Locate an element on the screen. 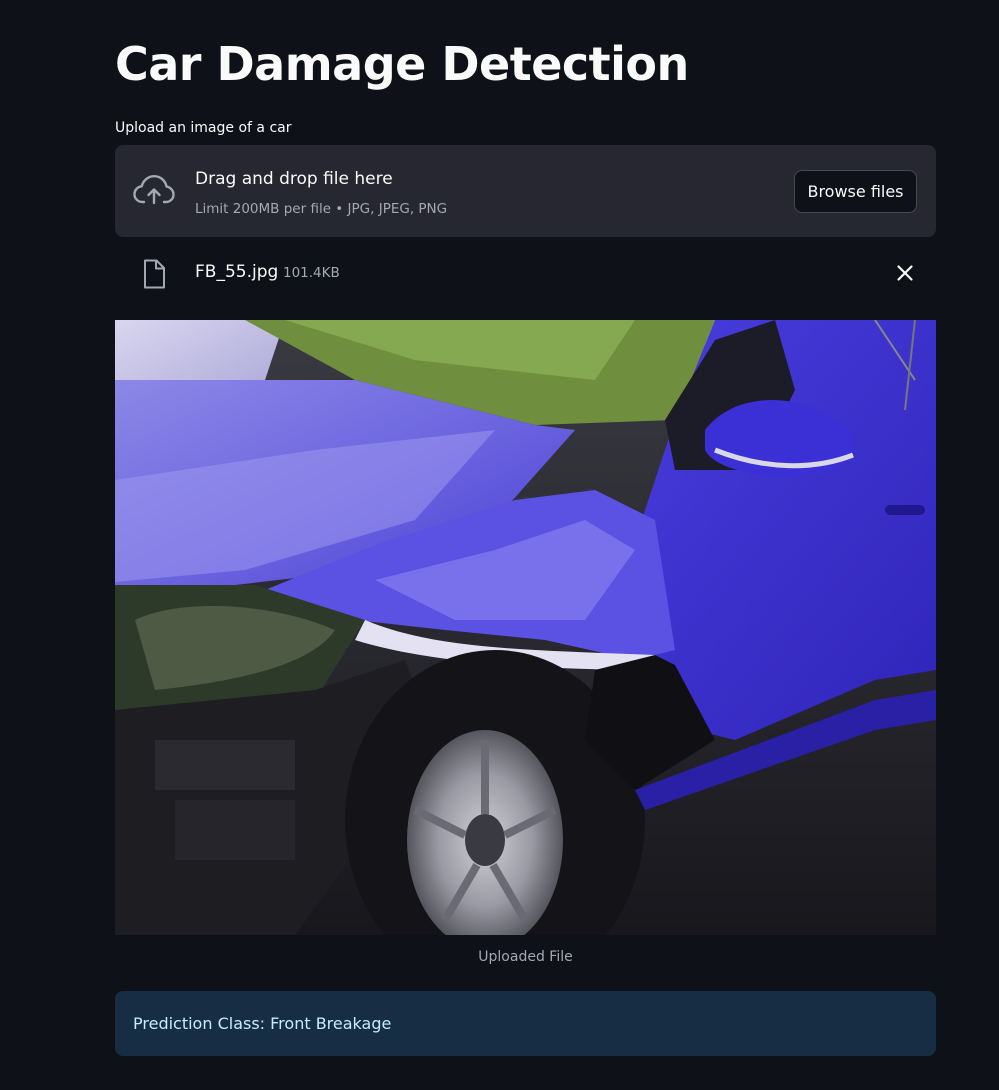 Image resolution: width=999 pixels, height=1090 pixels. image-caption: Uploaded File is located at coordinates (525, 957).